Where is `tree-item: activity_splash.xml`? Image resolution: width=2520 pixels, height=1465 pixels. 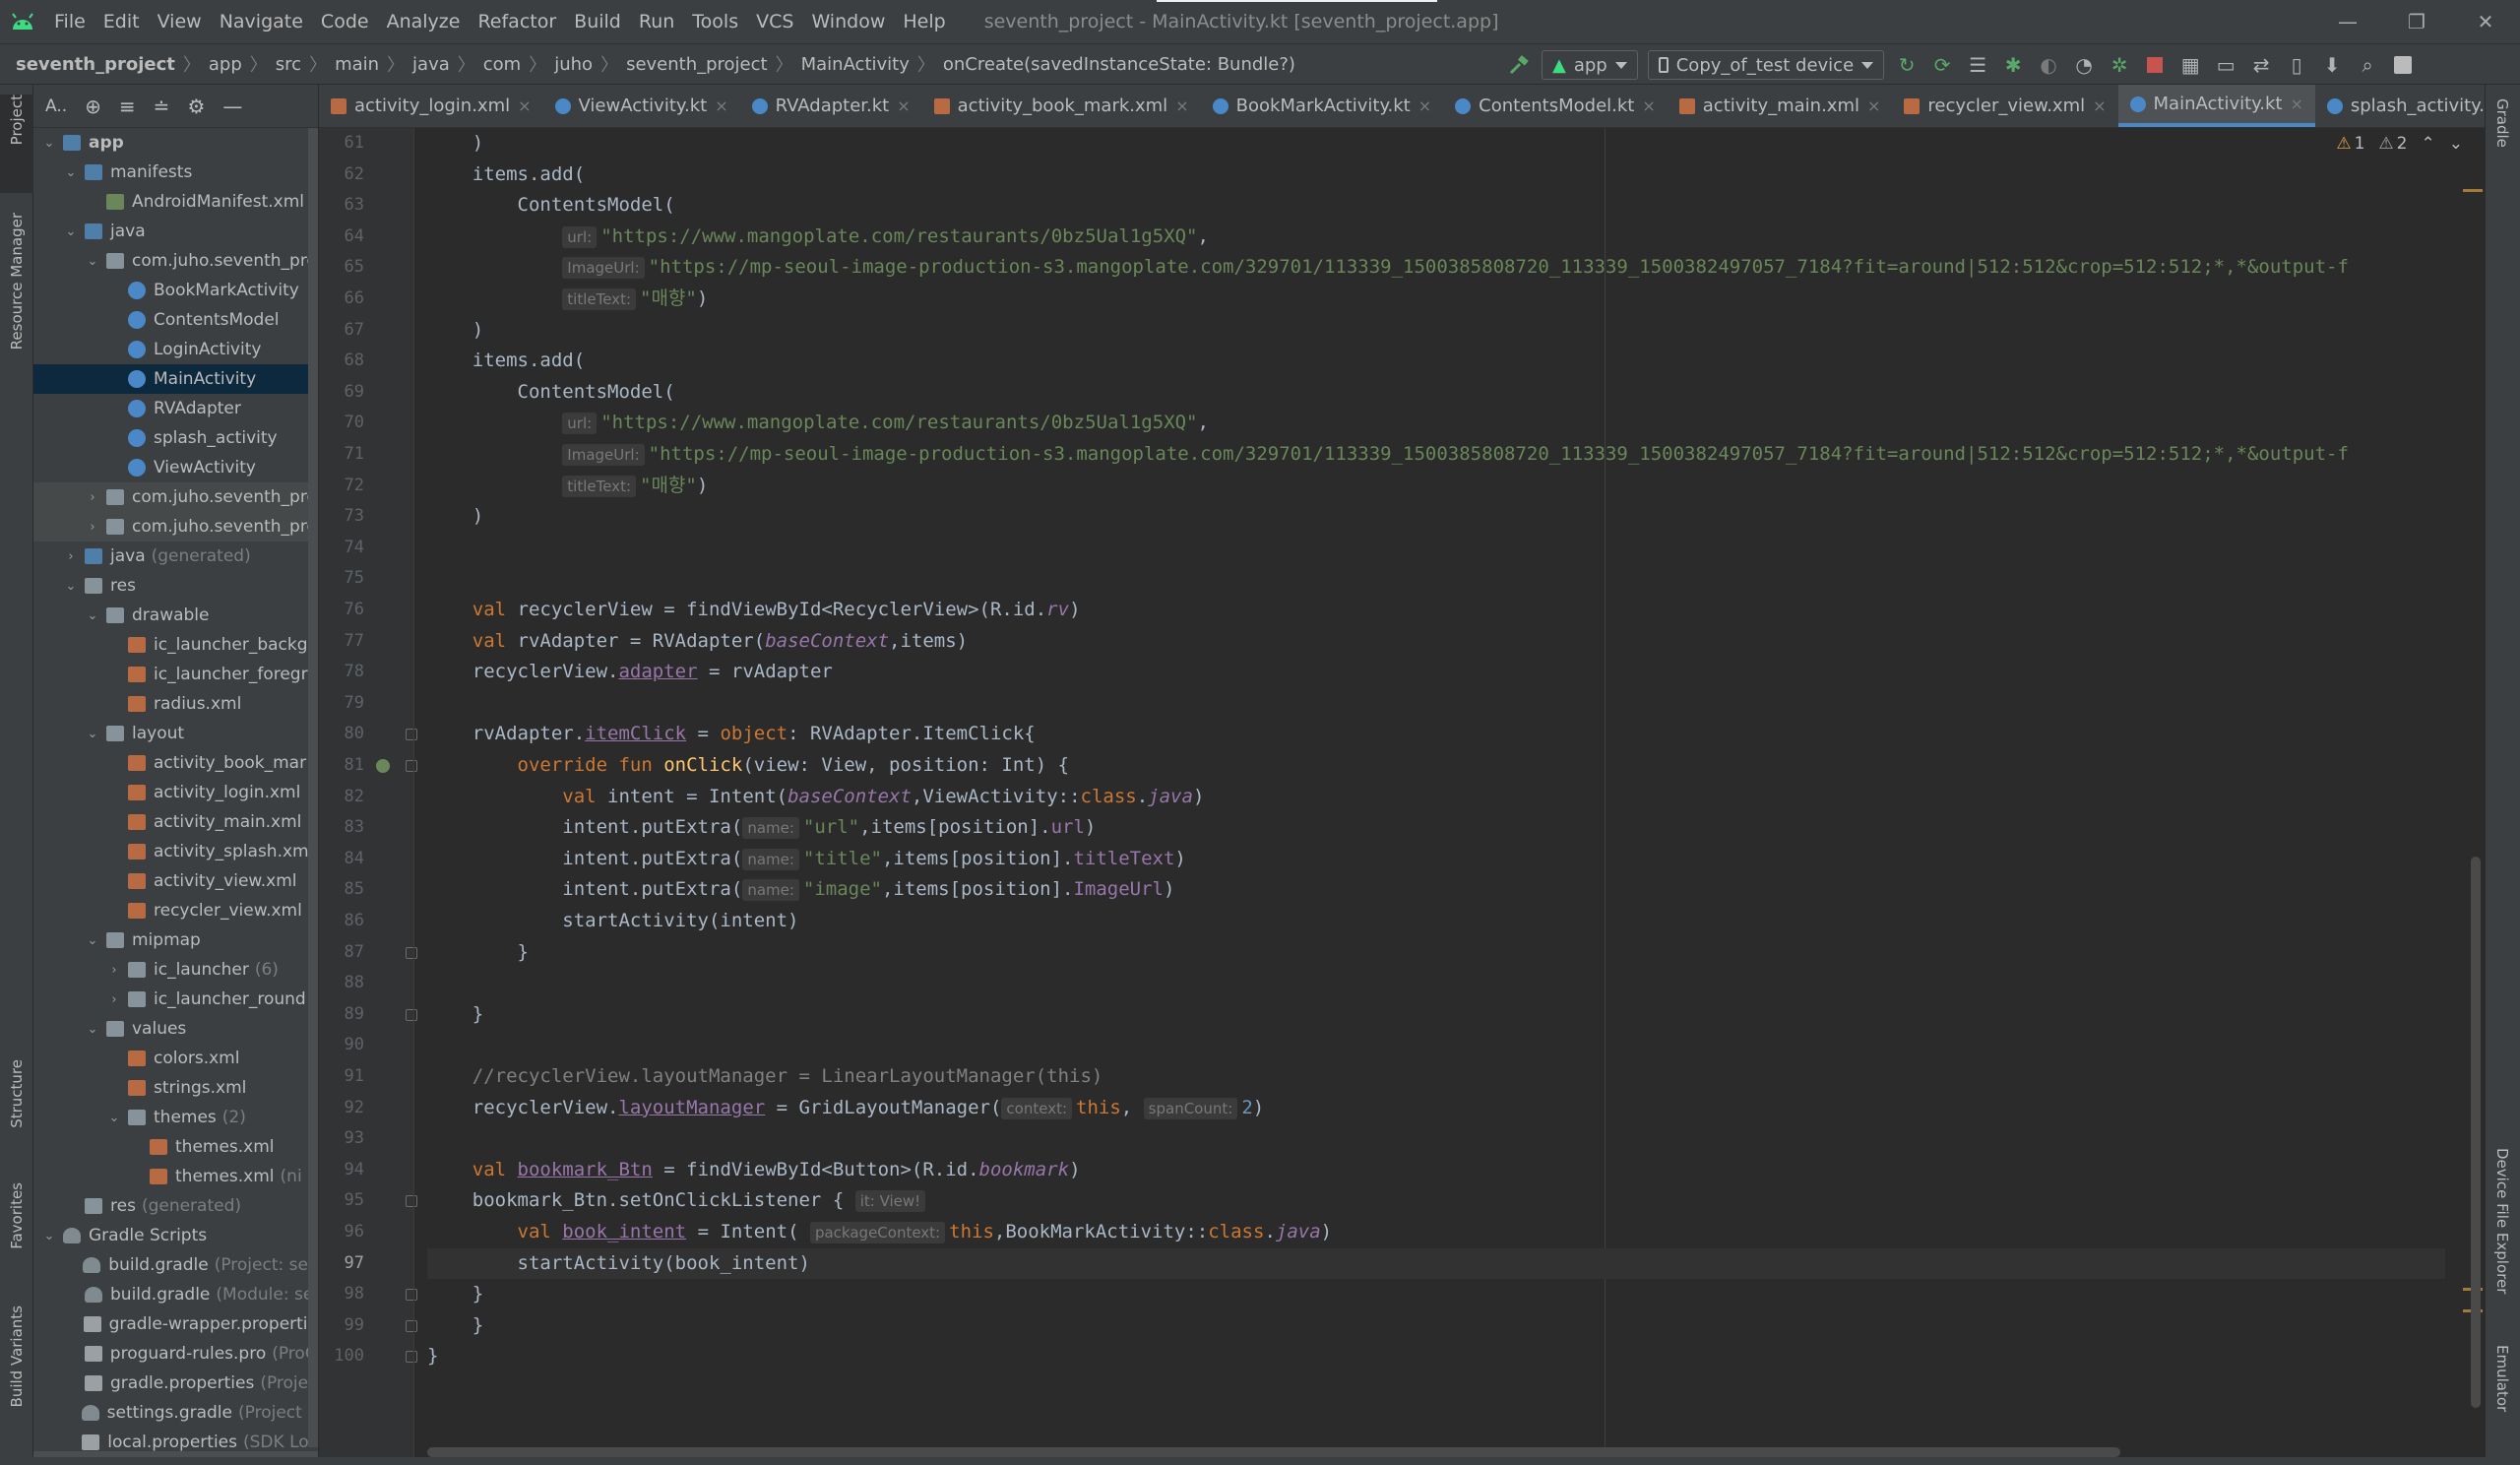 tree-item: activity_splash.xml is located at coordinates (175, 852).